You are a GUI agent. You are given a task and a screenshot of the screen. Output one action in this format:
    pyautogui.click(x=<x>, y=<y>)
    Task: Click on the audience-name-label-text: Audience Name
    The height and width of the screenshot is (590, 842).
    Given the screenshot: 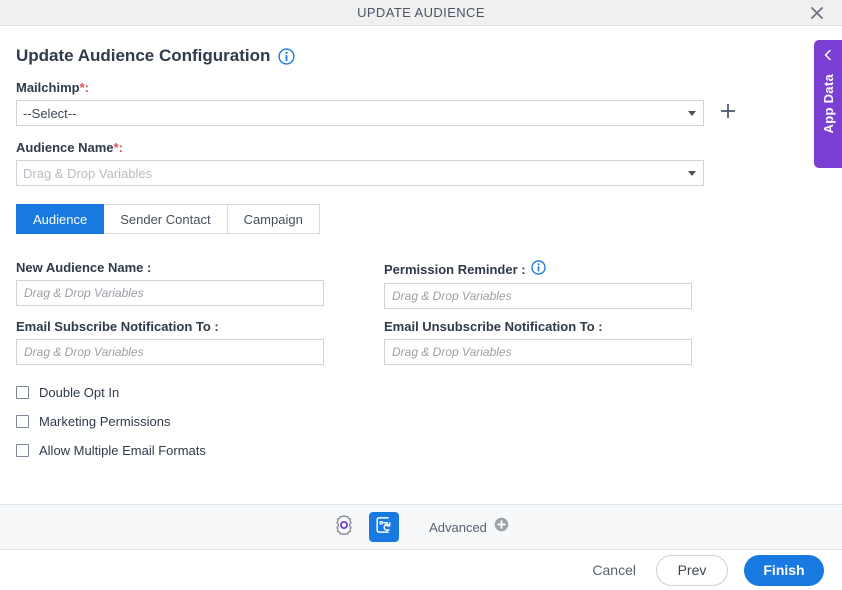 What is the action you would take?
    pyautogui.click(x=65, y=147)
    